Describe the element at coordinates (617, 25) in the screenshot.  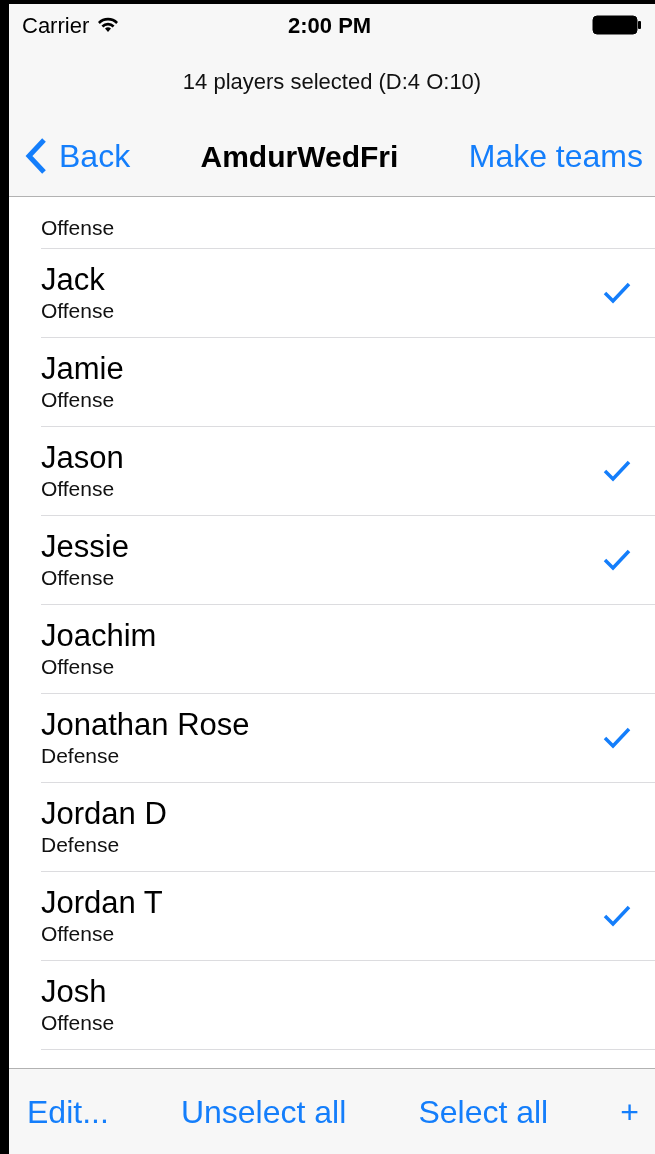
I see `battery-icon` at that location.